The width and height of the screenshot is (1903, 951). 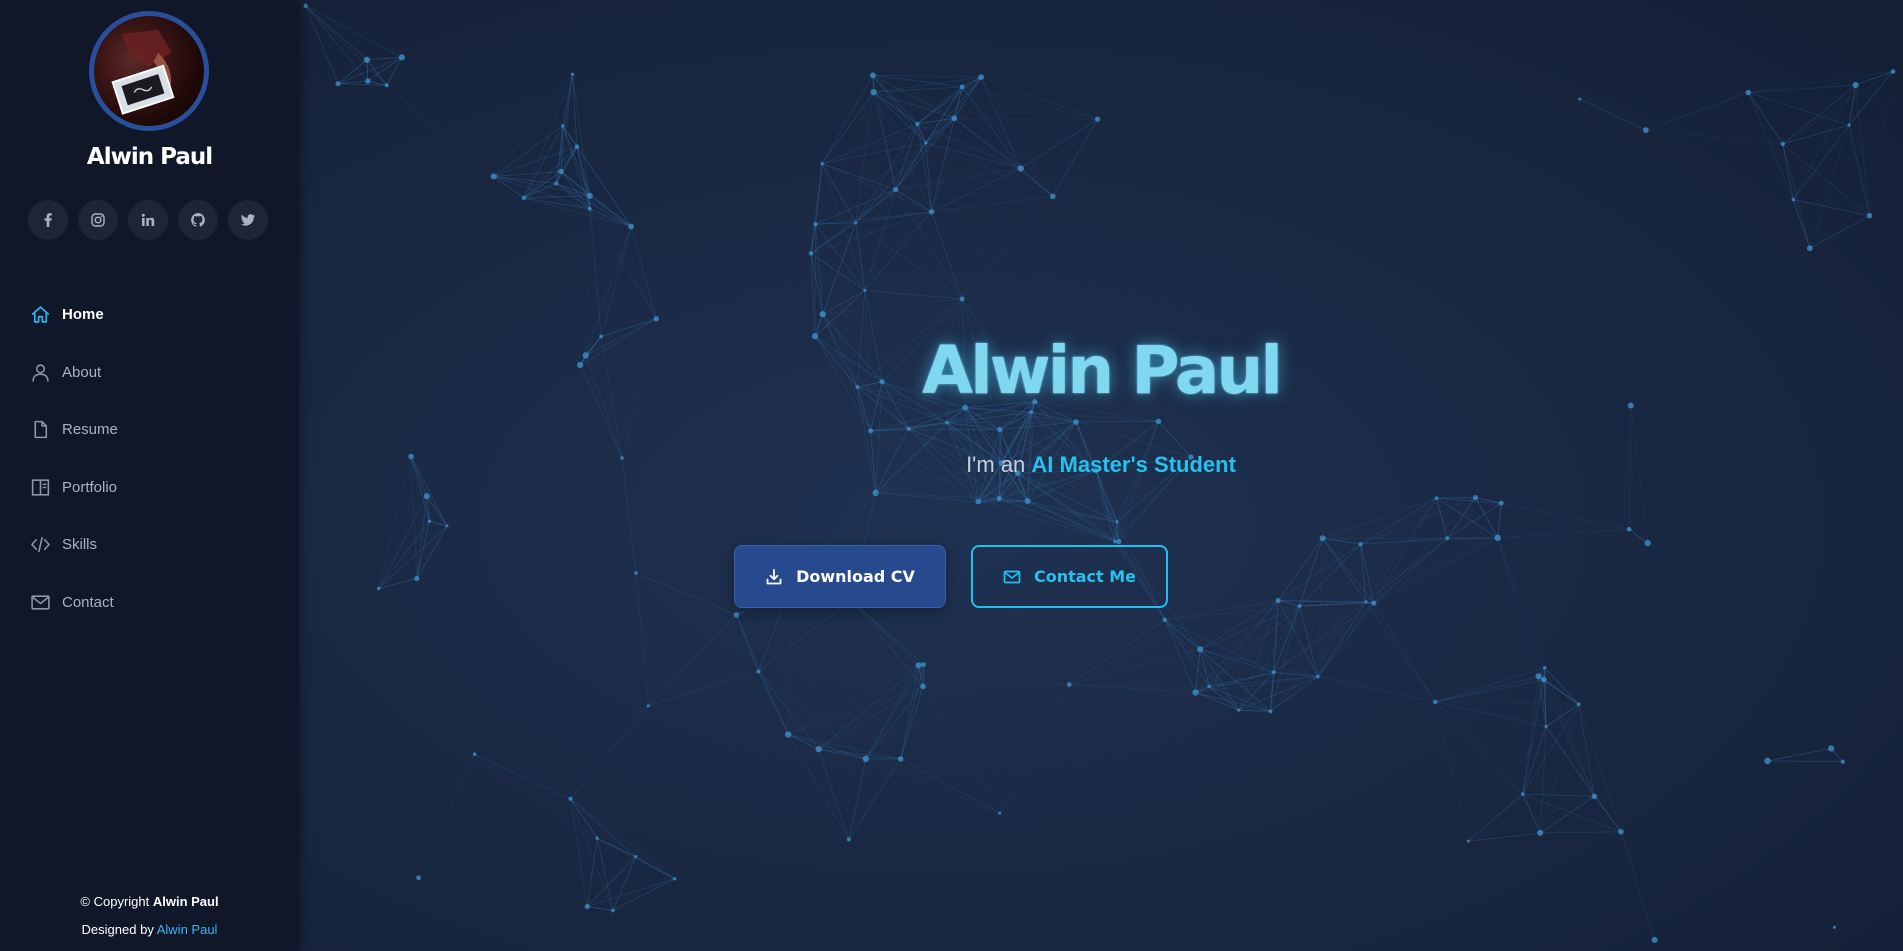 I want to click on envelope-icon, so click(x=1012, y=576).